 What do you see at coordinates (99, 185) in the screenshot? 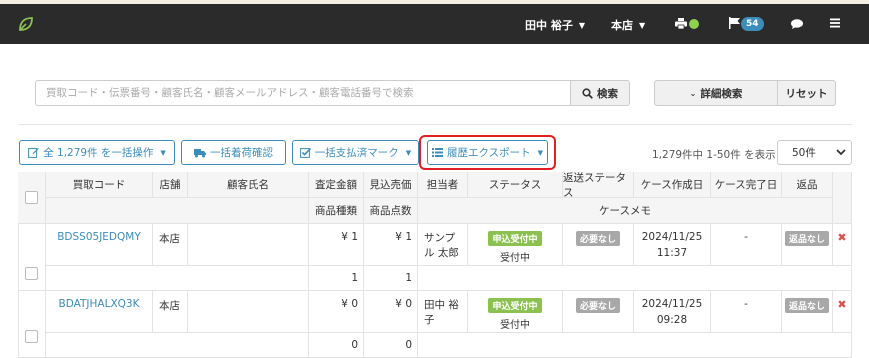
I see `header-code: 買取コード` at bounding box center [99, 185].